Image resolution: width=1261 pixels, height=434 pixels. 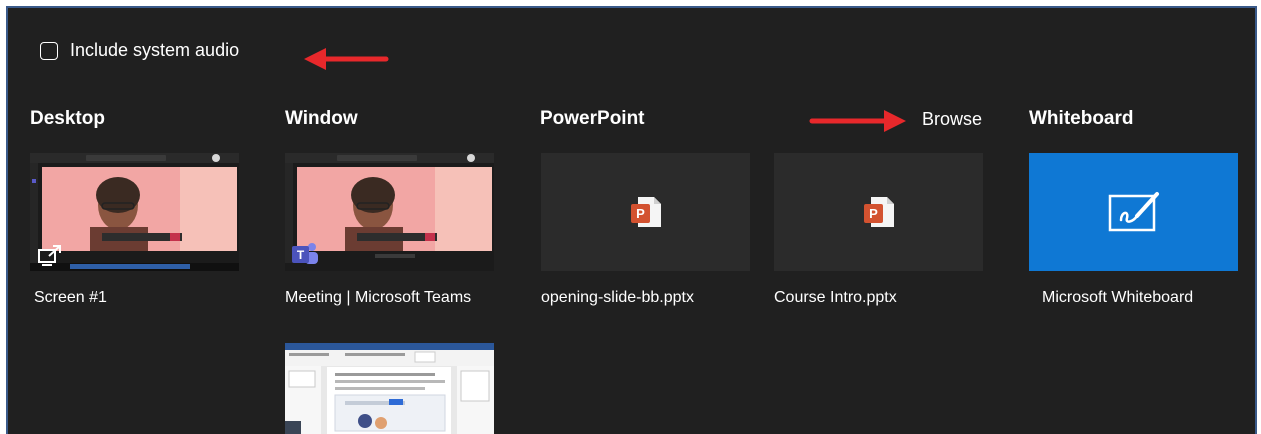 What do you see at coordinates (592, 118) in the screenshot?
I see `section-powerpoint: PowerPoint` at bounding box center [592, 118].